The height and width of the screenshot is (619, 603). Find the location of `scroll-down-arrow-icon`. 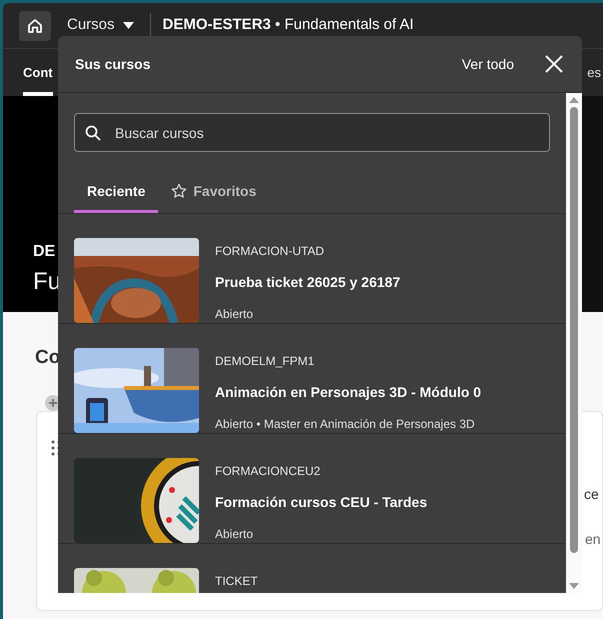

scroll-down-arrow-icon is located at coordinates (574, 586).